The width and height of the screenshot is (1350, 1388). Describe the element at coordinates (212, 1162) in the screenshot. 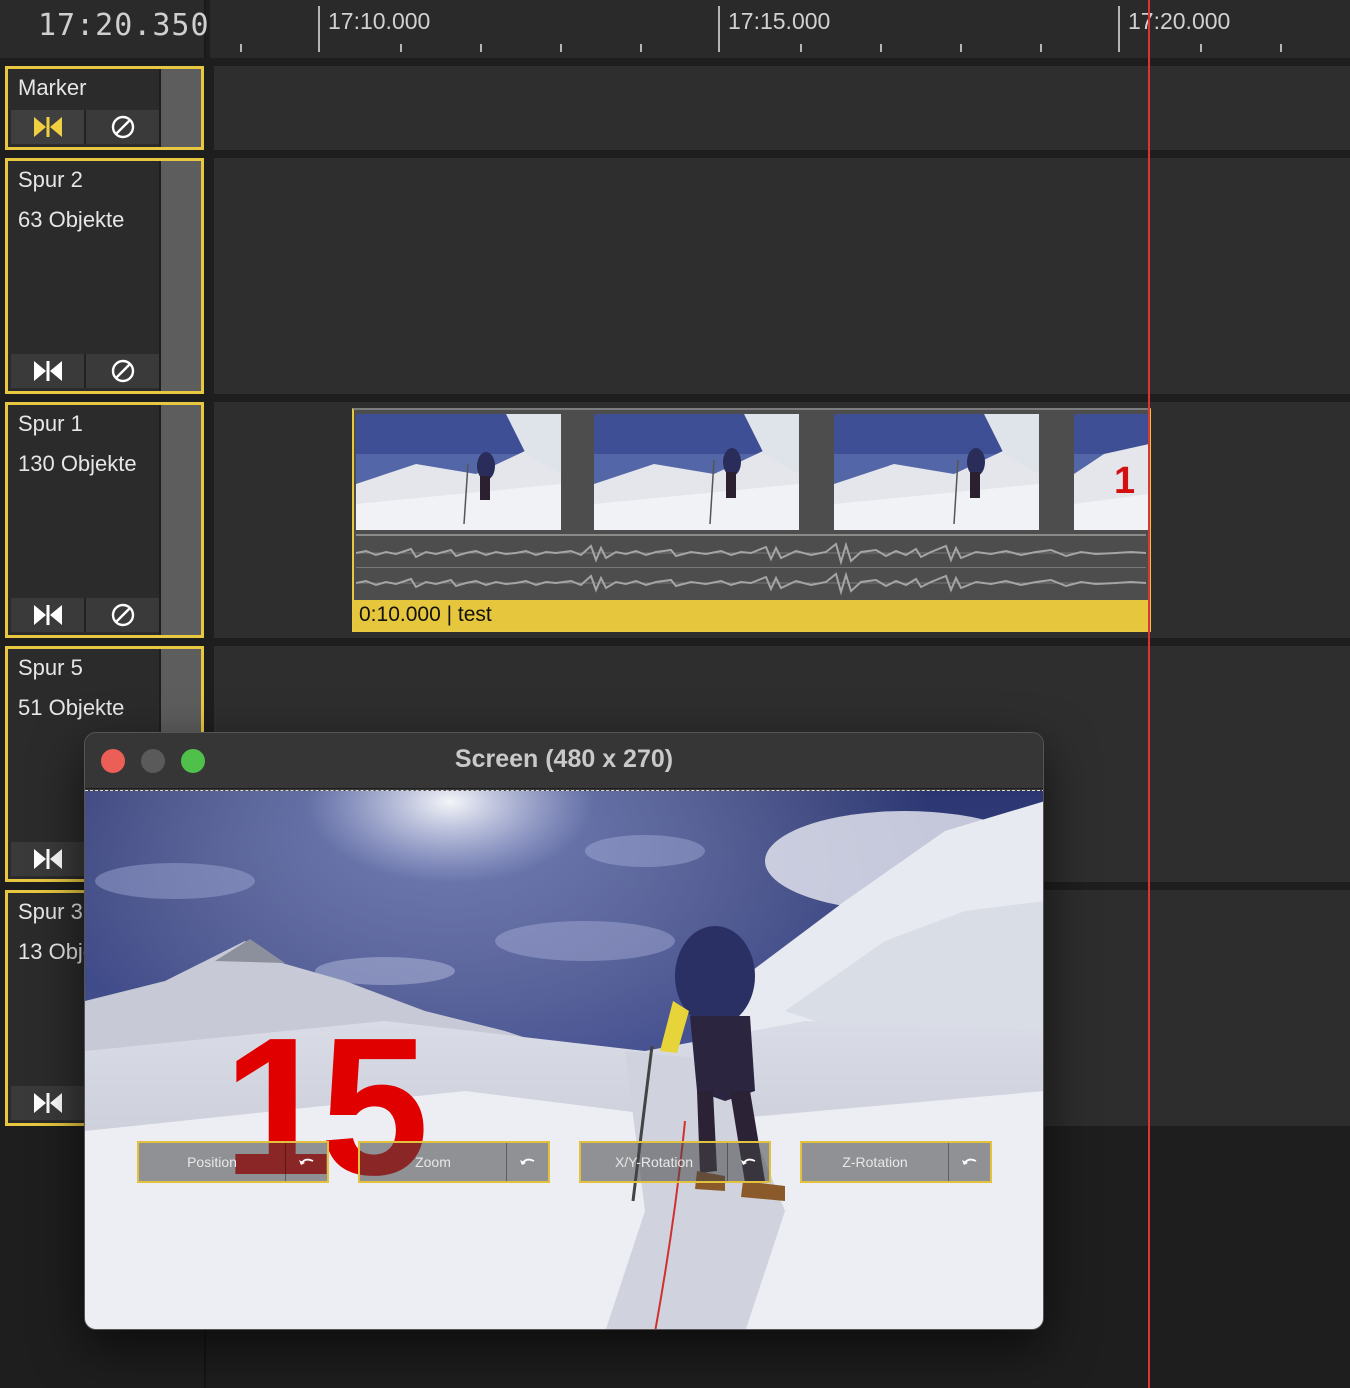

I see `control-label: Position` at that location.